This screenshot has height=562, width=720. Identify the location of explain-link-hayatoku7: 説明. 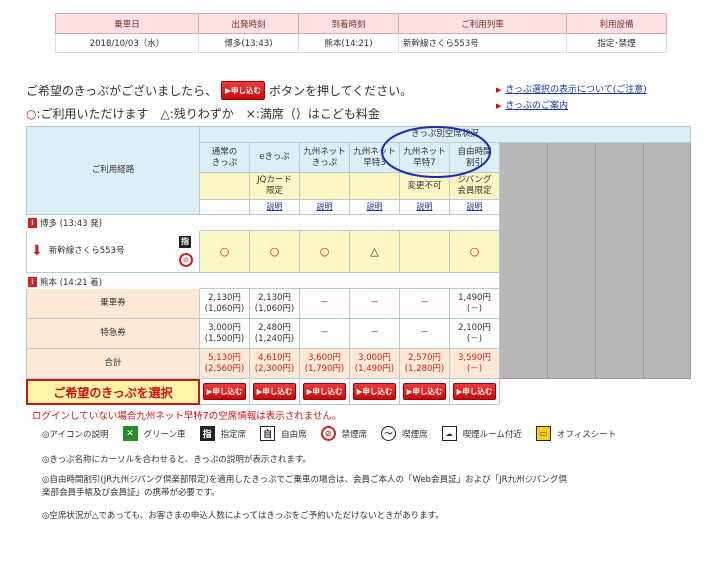
(425, 207).